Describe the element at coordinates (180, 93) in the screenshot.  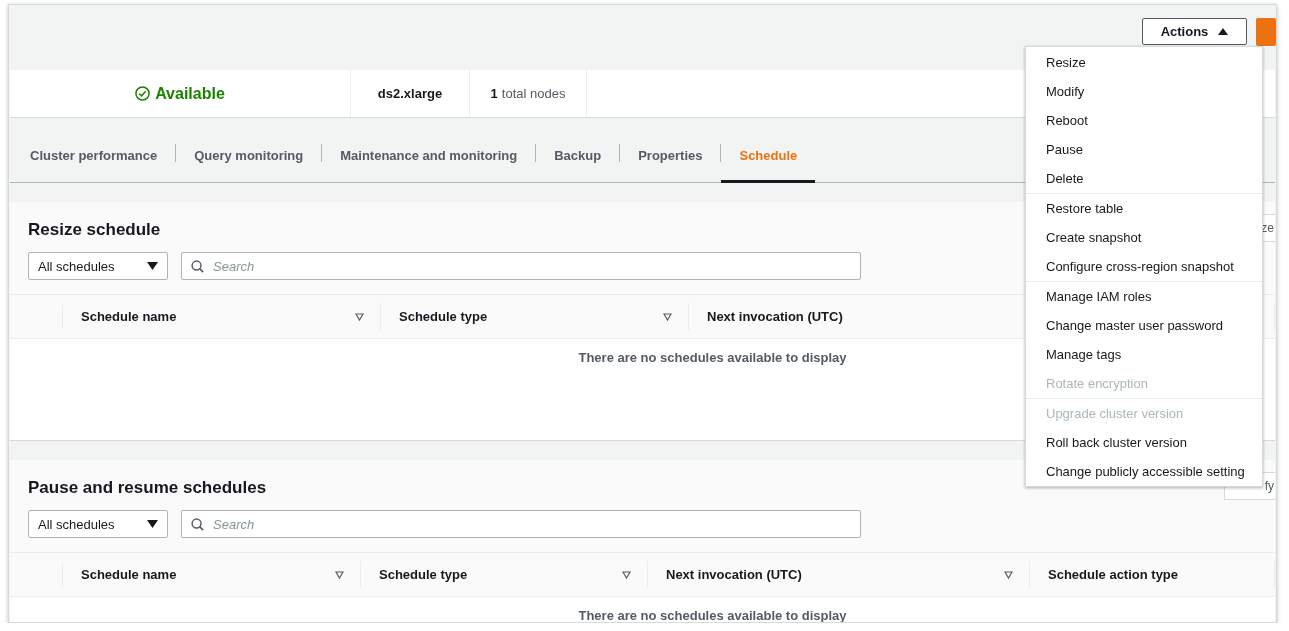
I see `status-text: Available` at that location.